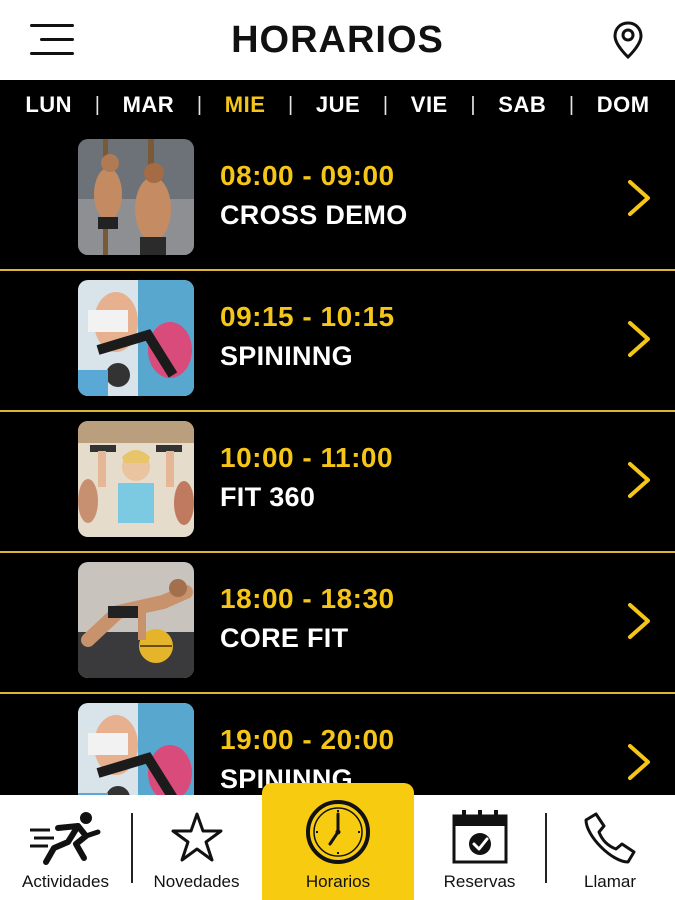  What do you see at coordinates (245, 105) in the screenshot?
I see `day-tab-mie: MIE` at bounding box center [245, 105].